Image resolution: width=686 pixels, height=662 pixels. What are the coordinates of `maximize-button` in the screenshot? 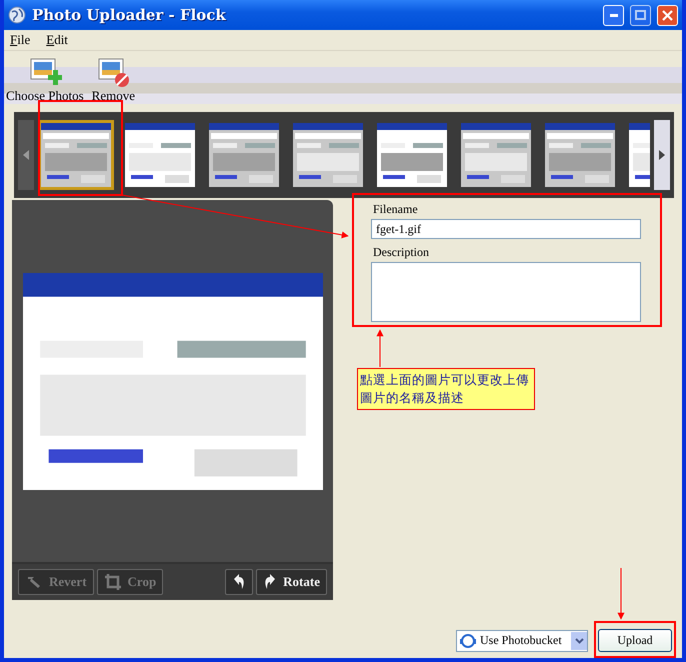 It's located at (640, 15).